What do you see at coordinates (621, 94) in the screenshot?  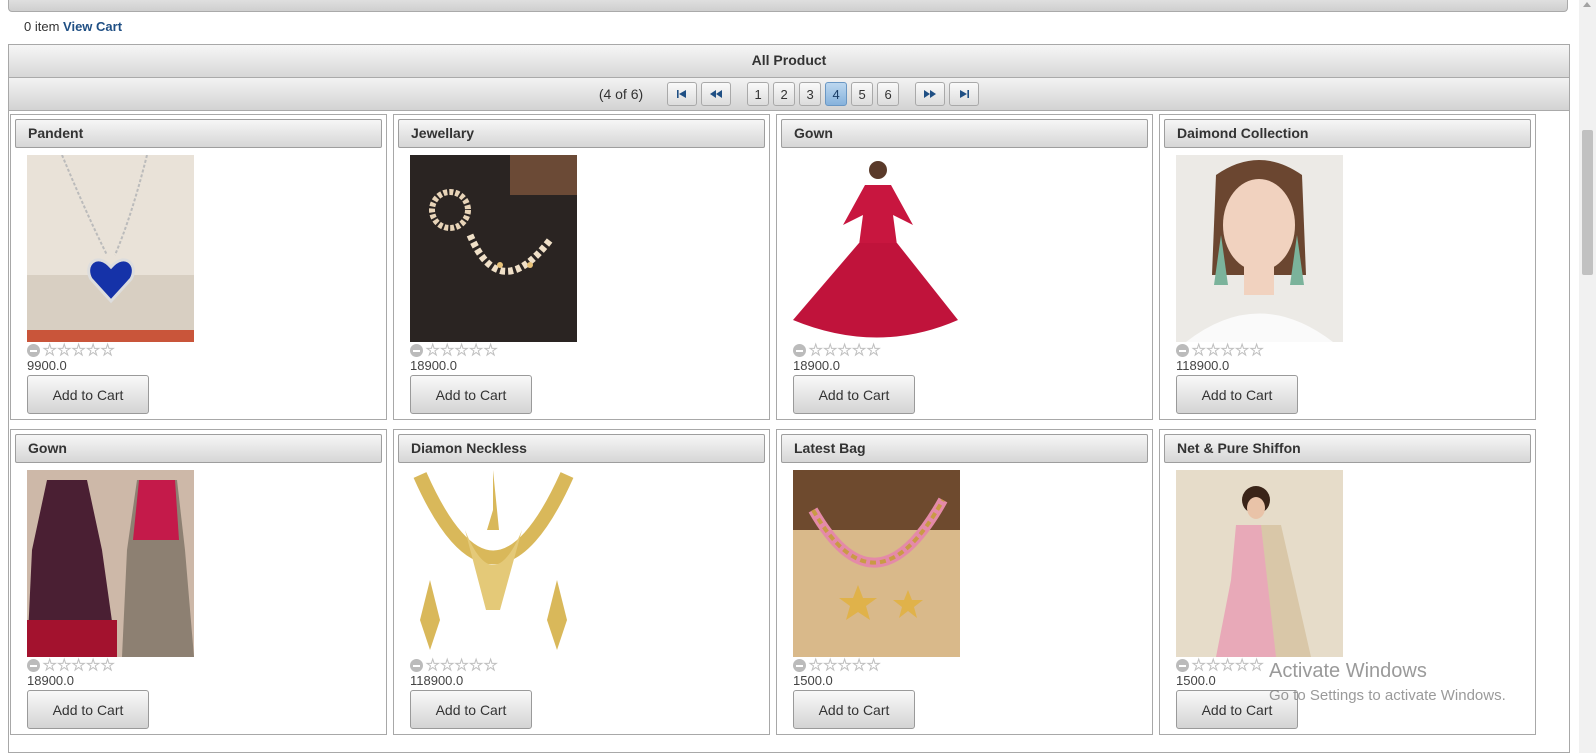 I see `page-info: (4 of 6)` at bounding box center [621, 94].